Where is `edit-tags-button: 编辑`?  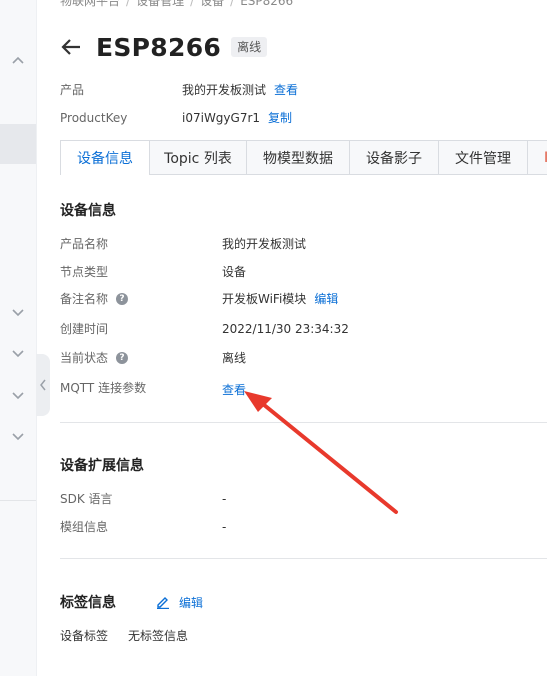
edit-tags-button: 编辑 is located at coordinates (179, 602).